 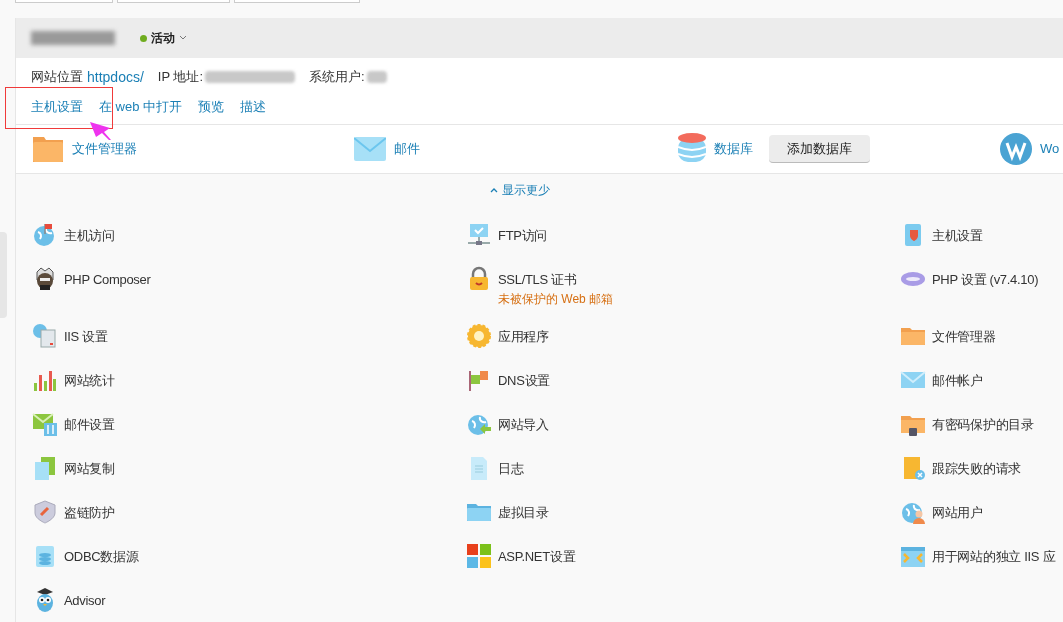 I want to click on server-globe-icon, so click(x=45, y=336).